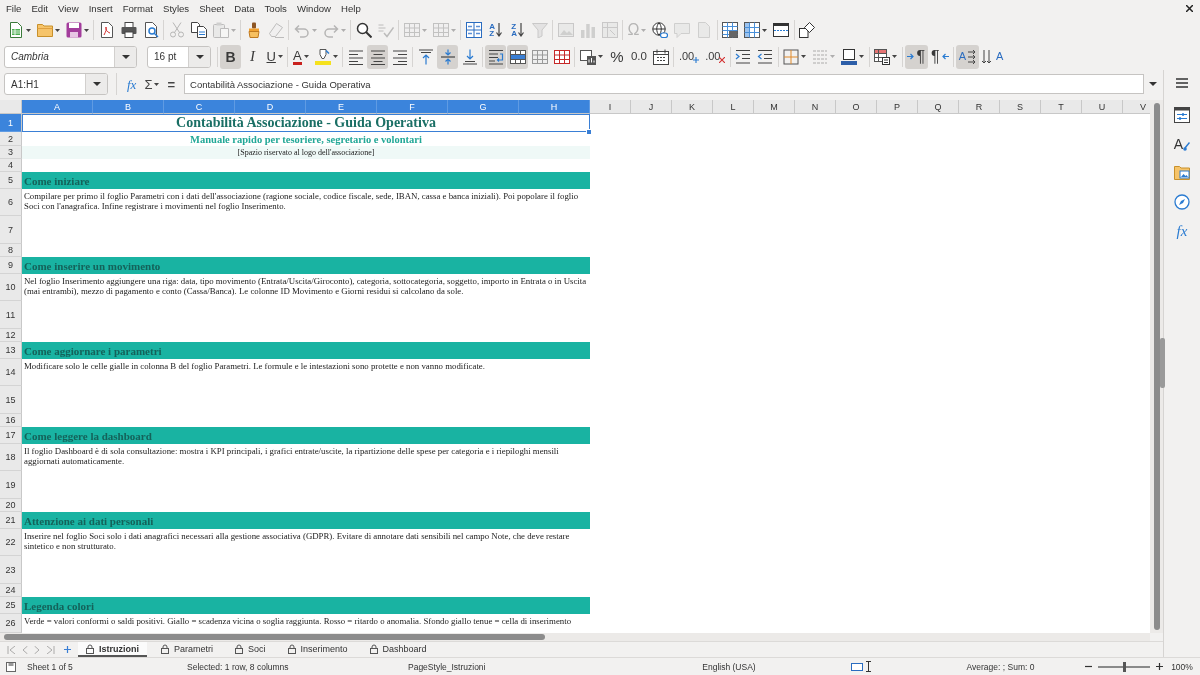 The width and height of the screenshot is (1200, 675). What do you see at coordinates (275, 8) in the screenshot?
I see `menu-item: Tools` at bounding box center [275, 8].